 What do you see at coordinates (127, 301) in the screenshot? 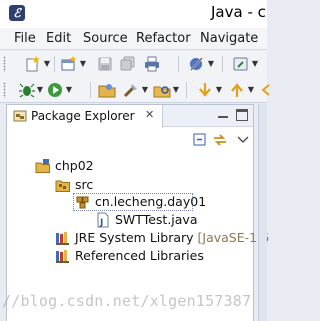
I see `watermark-text: //blog.csdn.net/xlgen157387` at bounding box center [127, 301].